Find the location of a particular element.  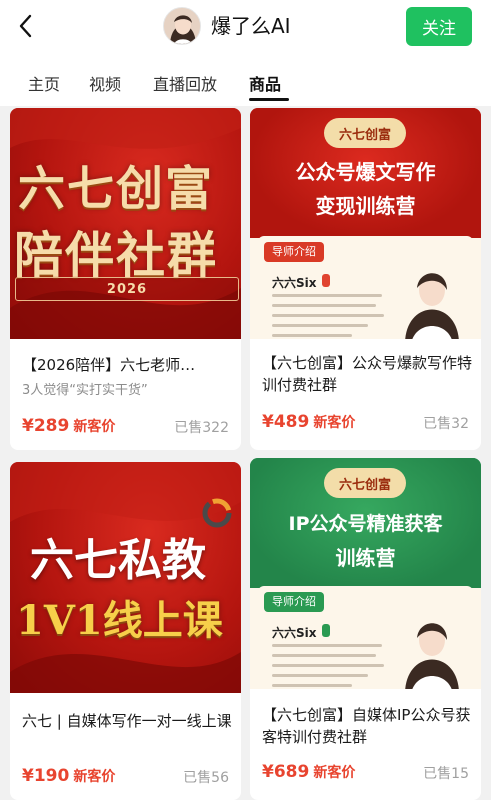

sold-count: 已售15 is located at coordinates (446, 774).